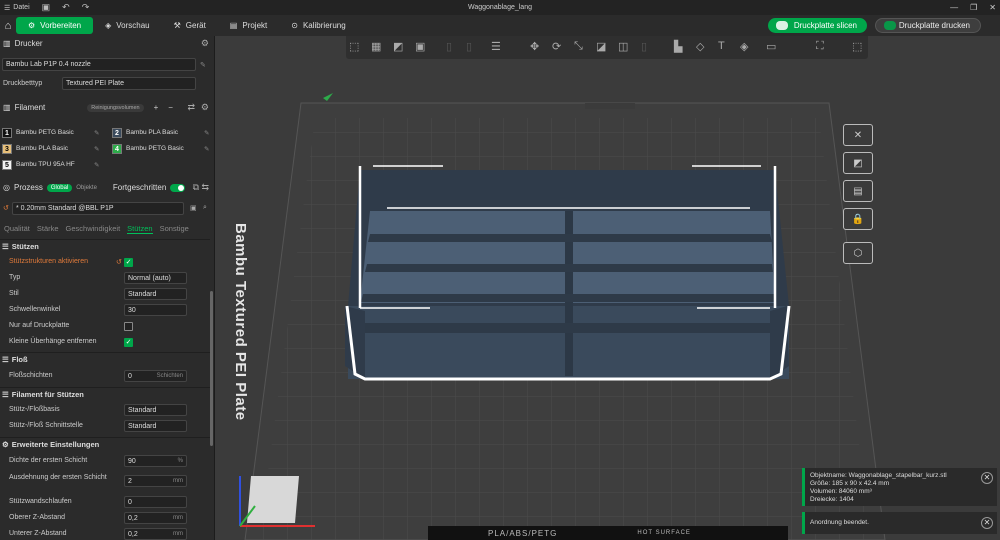  Describe the element at coordinates (700, 46) in the screenshot. I see `seam-icon: ◇` at that location.